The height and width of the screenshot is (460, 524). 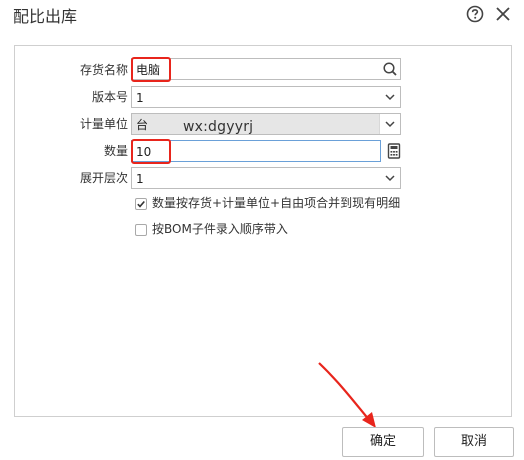 I want to click on confirm-button: 确定, so click(x=383, y=442).